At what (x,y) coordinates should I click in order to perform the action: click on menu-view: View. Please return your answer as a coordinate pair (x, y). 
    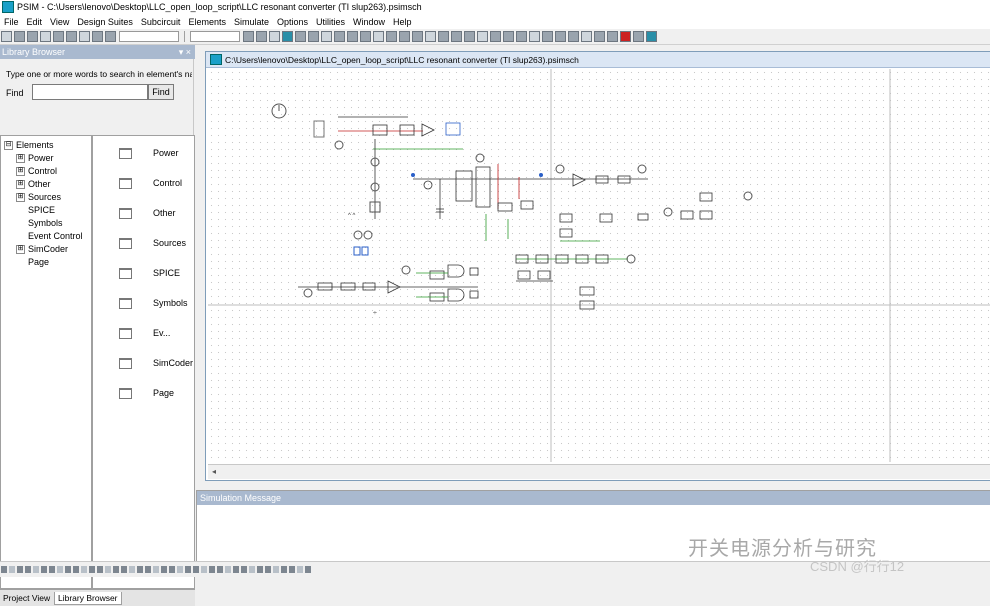
    Looking at the image, I should click on (59, 22).